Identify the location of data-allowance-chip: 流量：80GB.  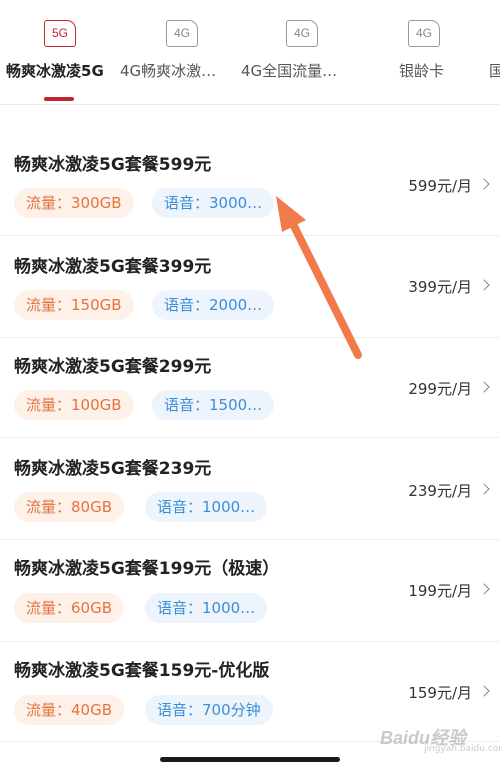
(69, 507).